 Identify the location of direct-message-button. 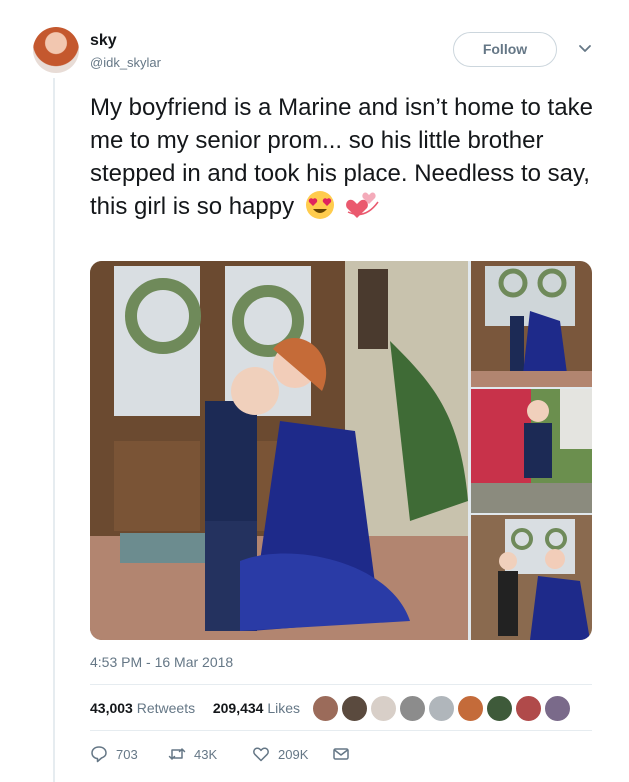
(341, 754).